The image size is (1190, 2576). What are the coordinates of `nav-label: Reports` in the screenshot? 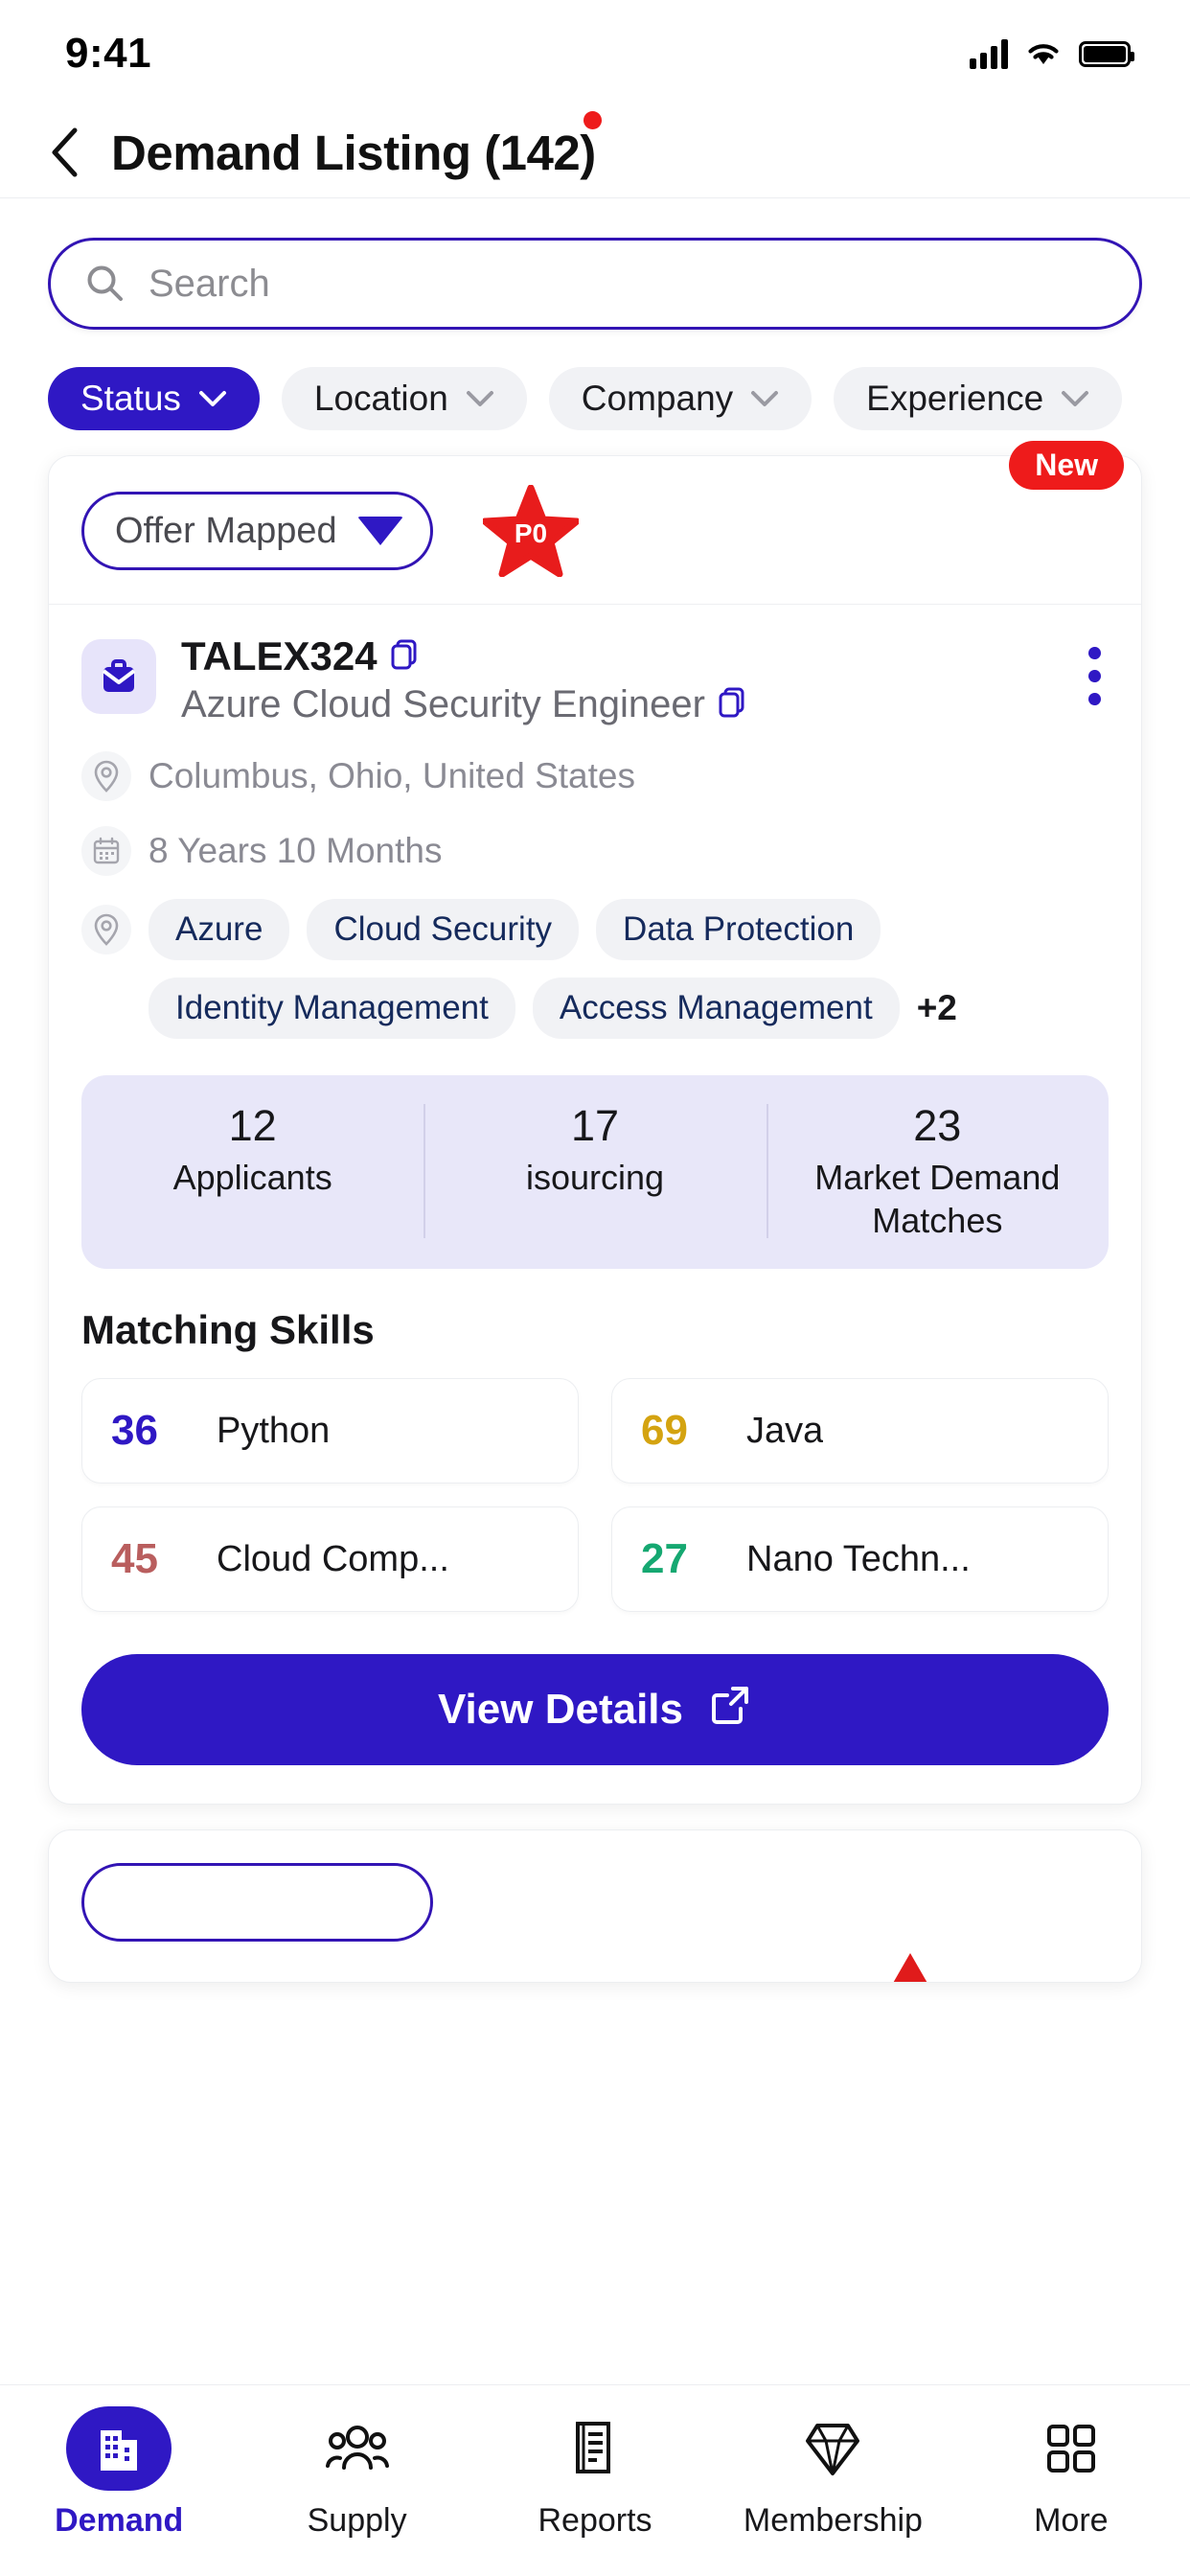 It's located at (595, 2520).